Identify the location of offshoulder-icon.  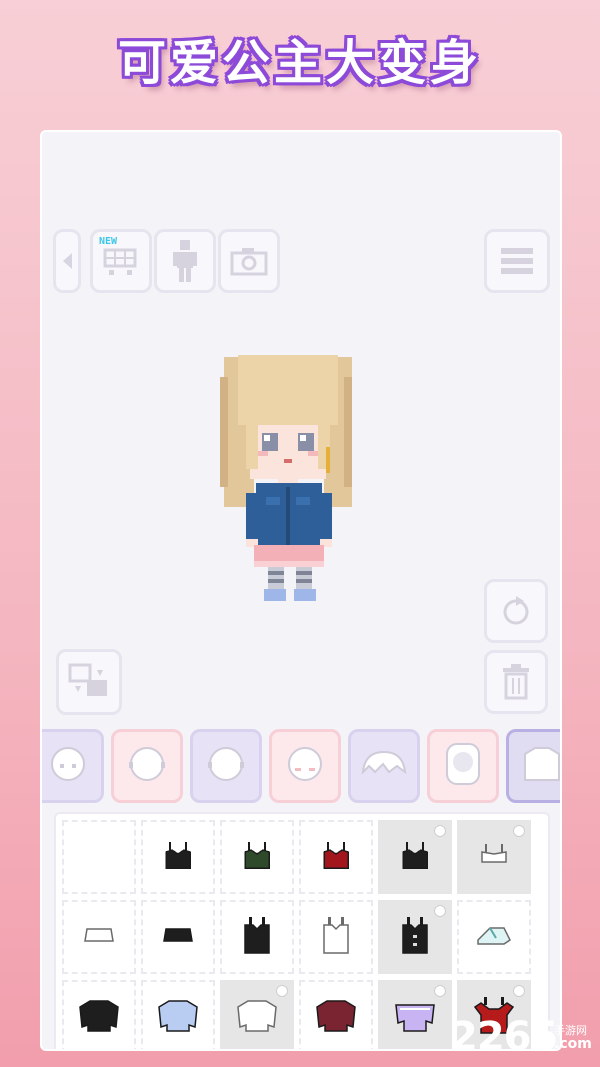
(415, 1017).